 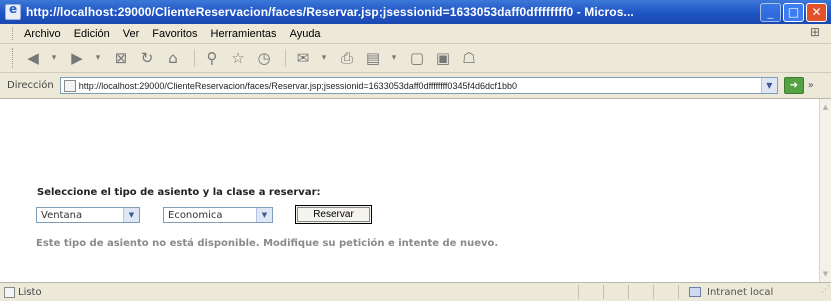 I want to click on research-icon: ▣, so click(x=443, y=58).